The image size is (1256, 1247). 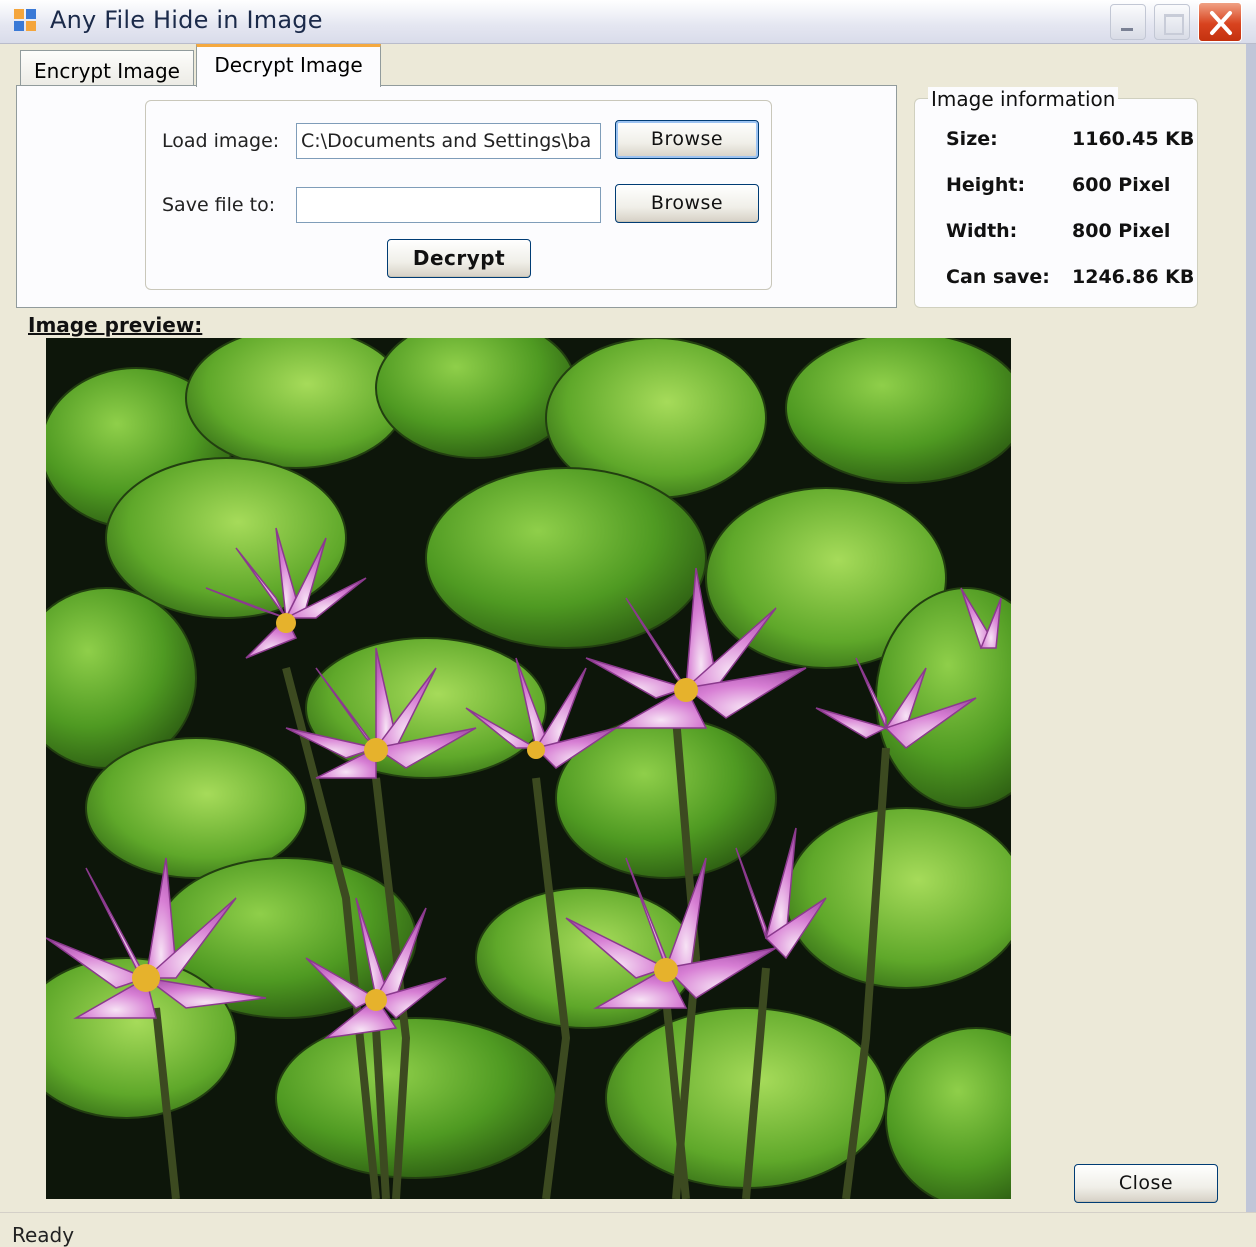 What do you see at coordinates (972, 139) in the screenshot?
I see `info-size-label: Size:` at bounding box center [972, 139].